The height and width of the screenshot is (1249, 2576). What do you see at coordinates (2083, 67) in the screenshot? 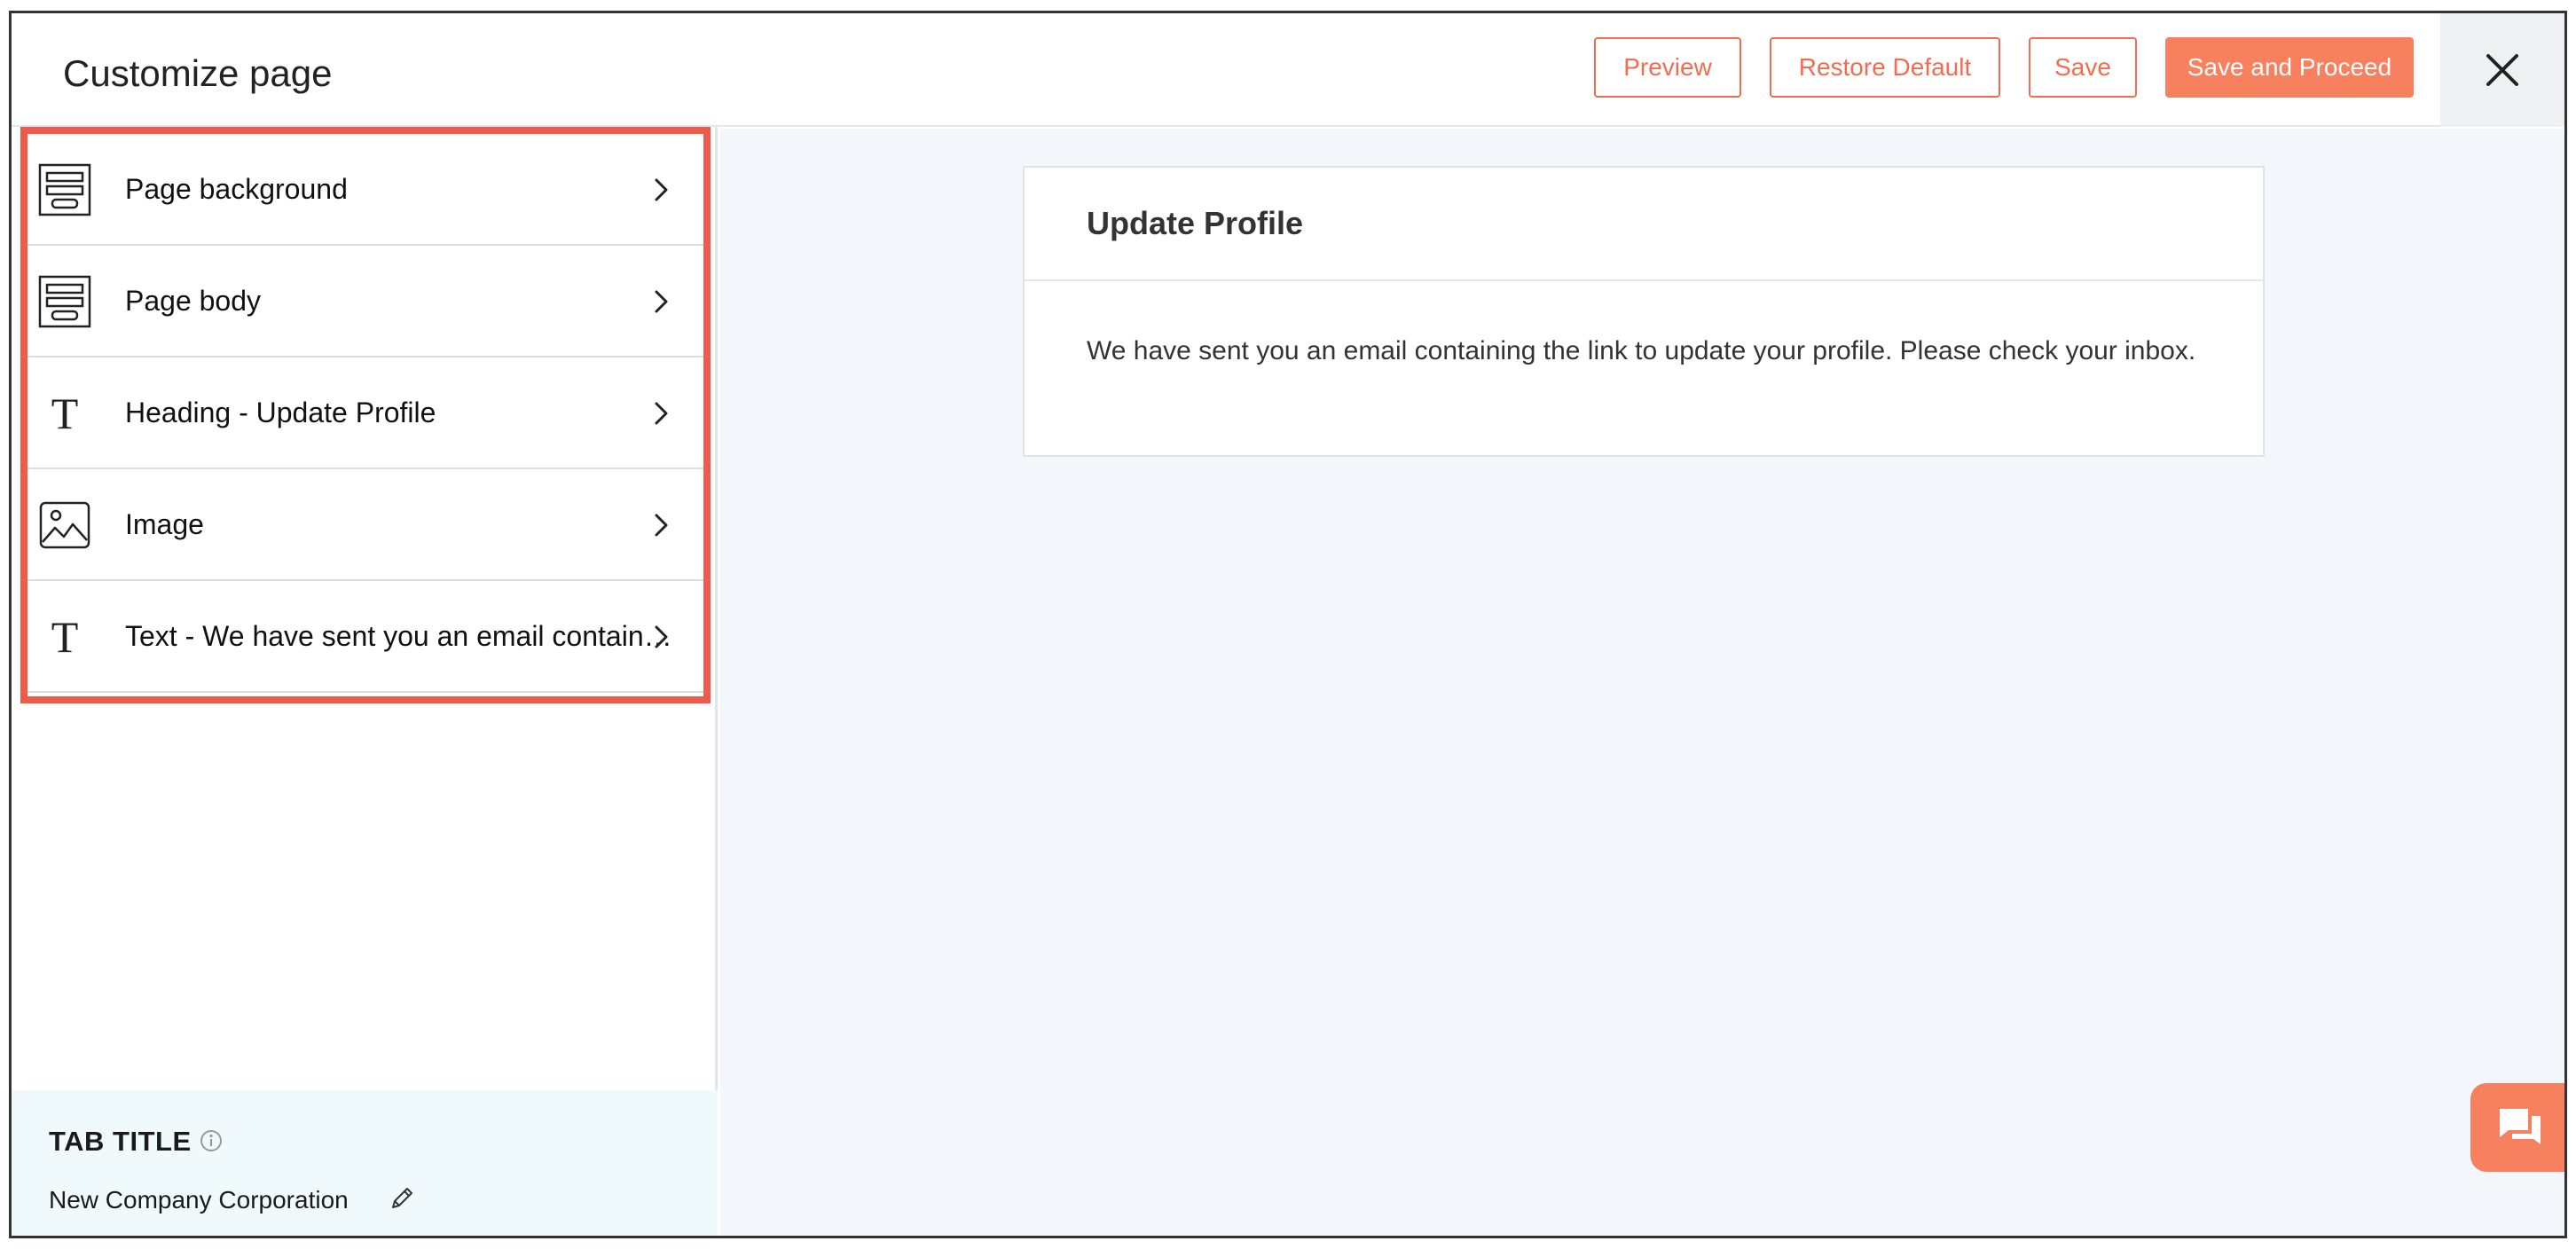
I see `save-button: Save` at bounding box center [2083, 67].